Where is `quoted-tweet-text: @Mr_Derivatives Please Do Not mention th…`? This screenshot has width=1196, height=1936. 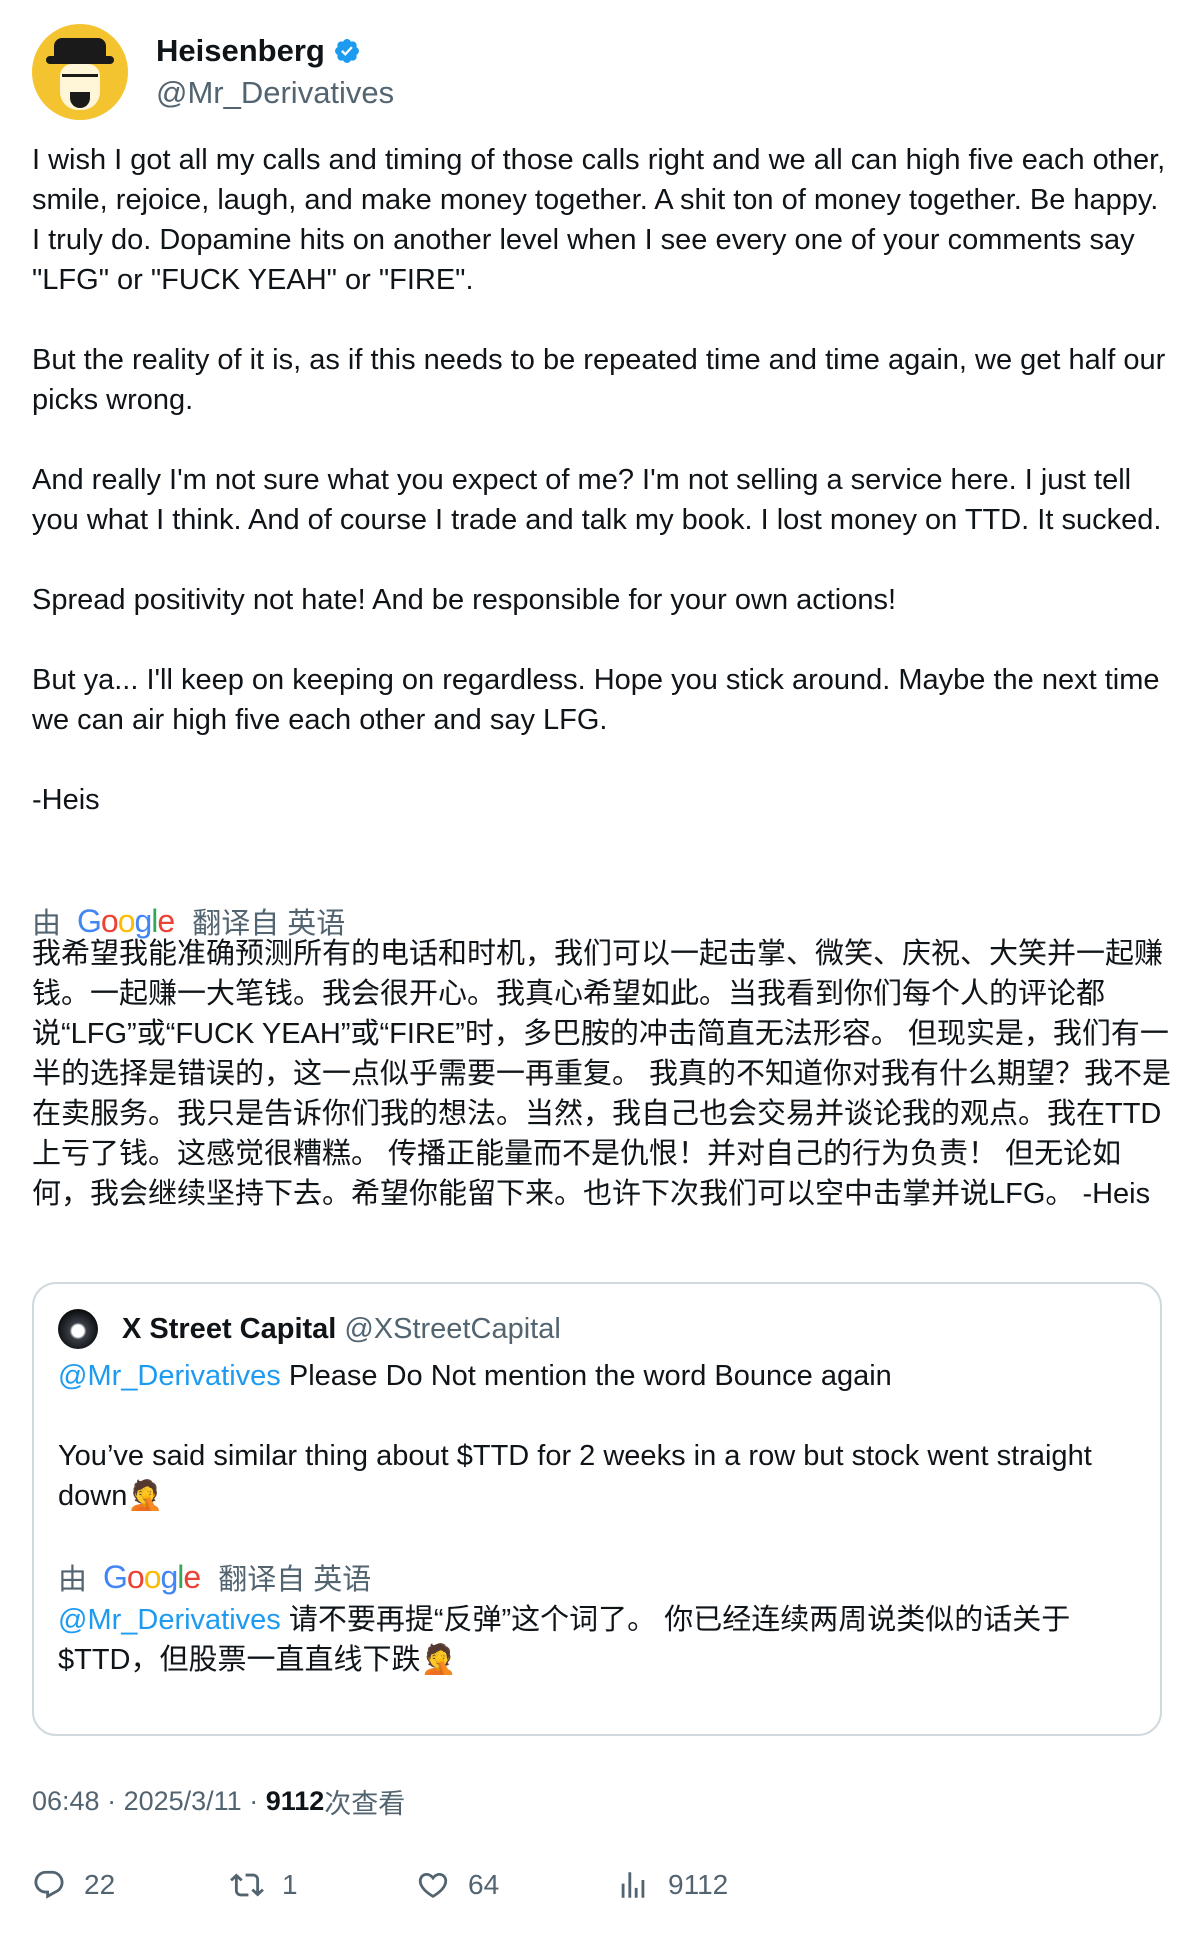
quoted-tweet-text: @Mr_Derivatives Please Do Not mention th… is located at coordinates (598, 1436).